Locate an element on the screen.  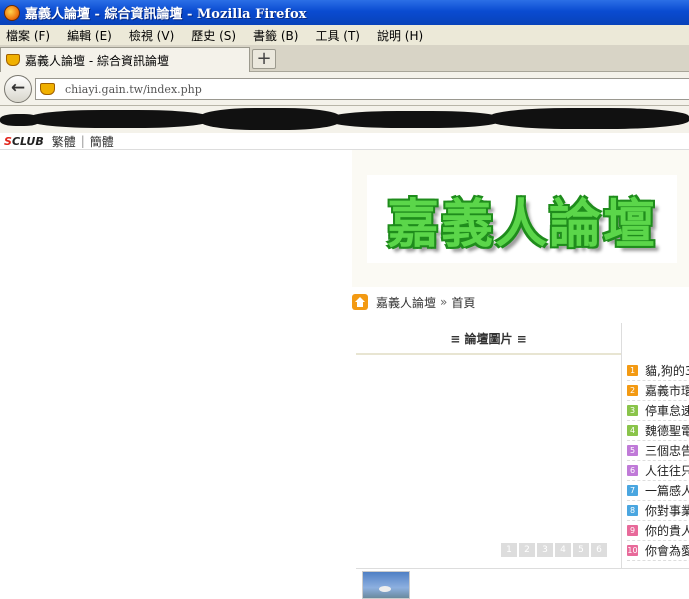
thread-title-link: 貓,狗的3 is located at coordinates (667, 370).